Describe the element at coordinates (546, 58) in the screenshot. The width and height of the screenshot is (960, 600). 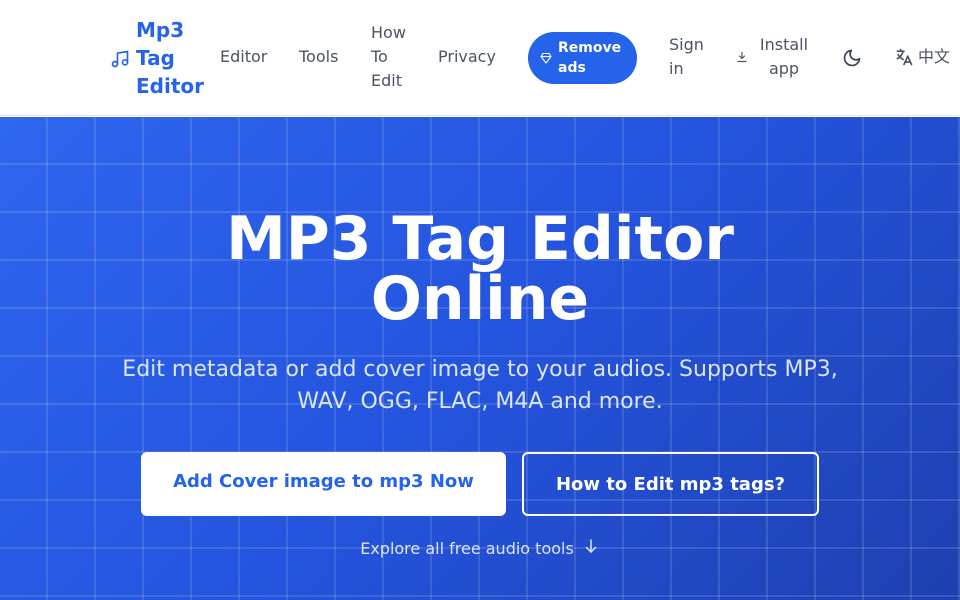
I see `gem-icon` at that location.